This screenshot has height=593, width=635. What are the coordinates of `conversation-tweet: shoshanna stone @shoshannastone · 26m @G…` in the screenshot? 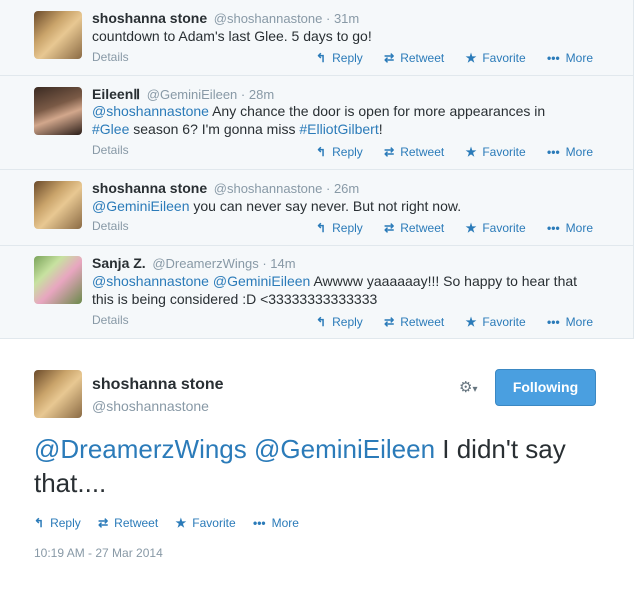 It's located at (316, 208).